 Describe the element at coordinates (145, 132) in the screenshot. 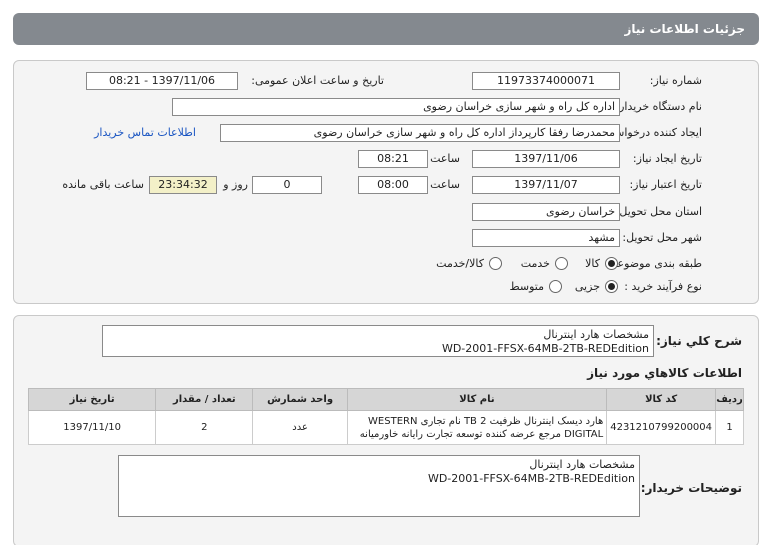

I see `buyer-contact-link: اطلاعات تماس خریدار` at that location.